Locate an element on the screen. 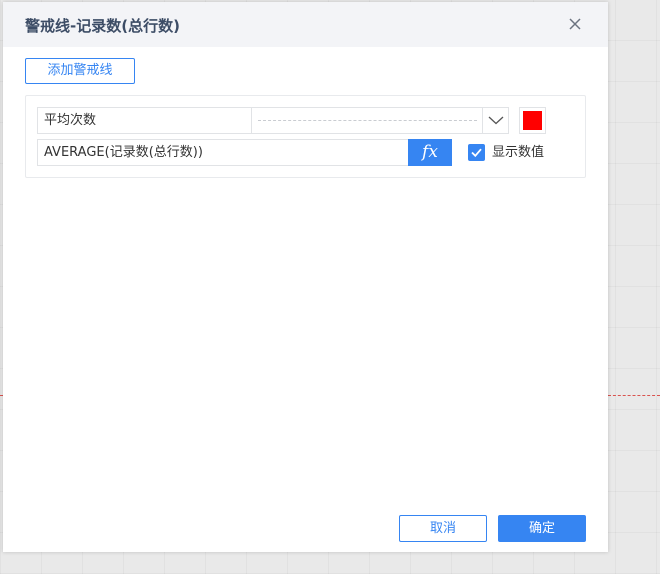 The width and height of the screenshot is (660, 574). show-value-checkbox is located at coordinates (476, 152).